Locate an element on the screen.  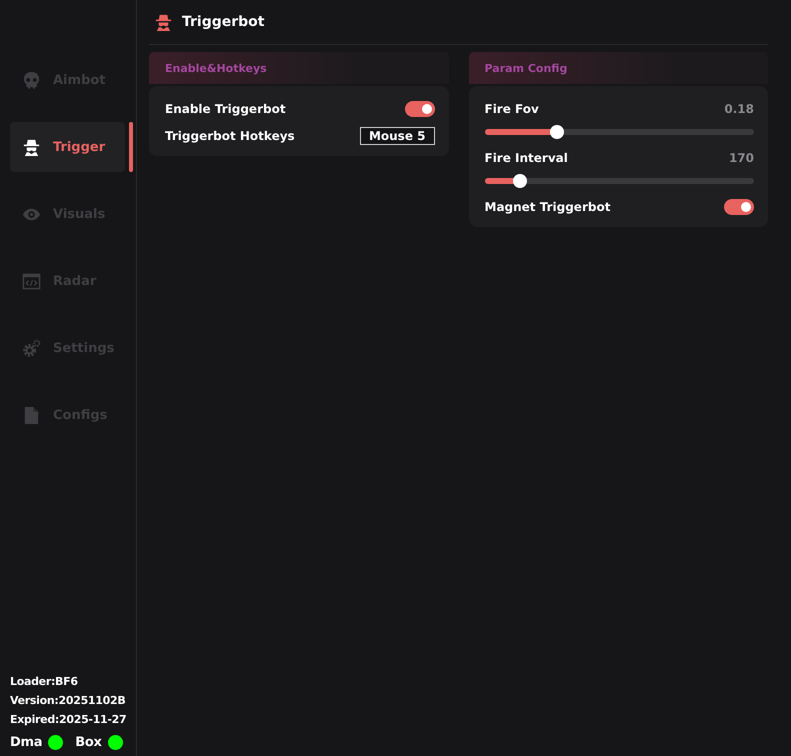
status-label: Box is located at coordinates (88, 742).